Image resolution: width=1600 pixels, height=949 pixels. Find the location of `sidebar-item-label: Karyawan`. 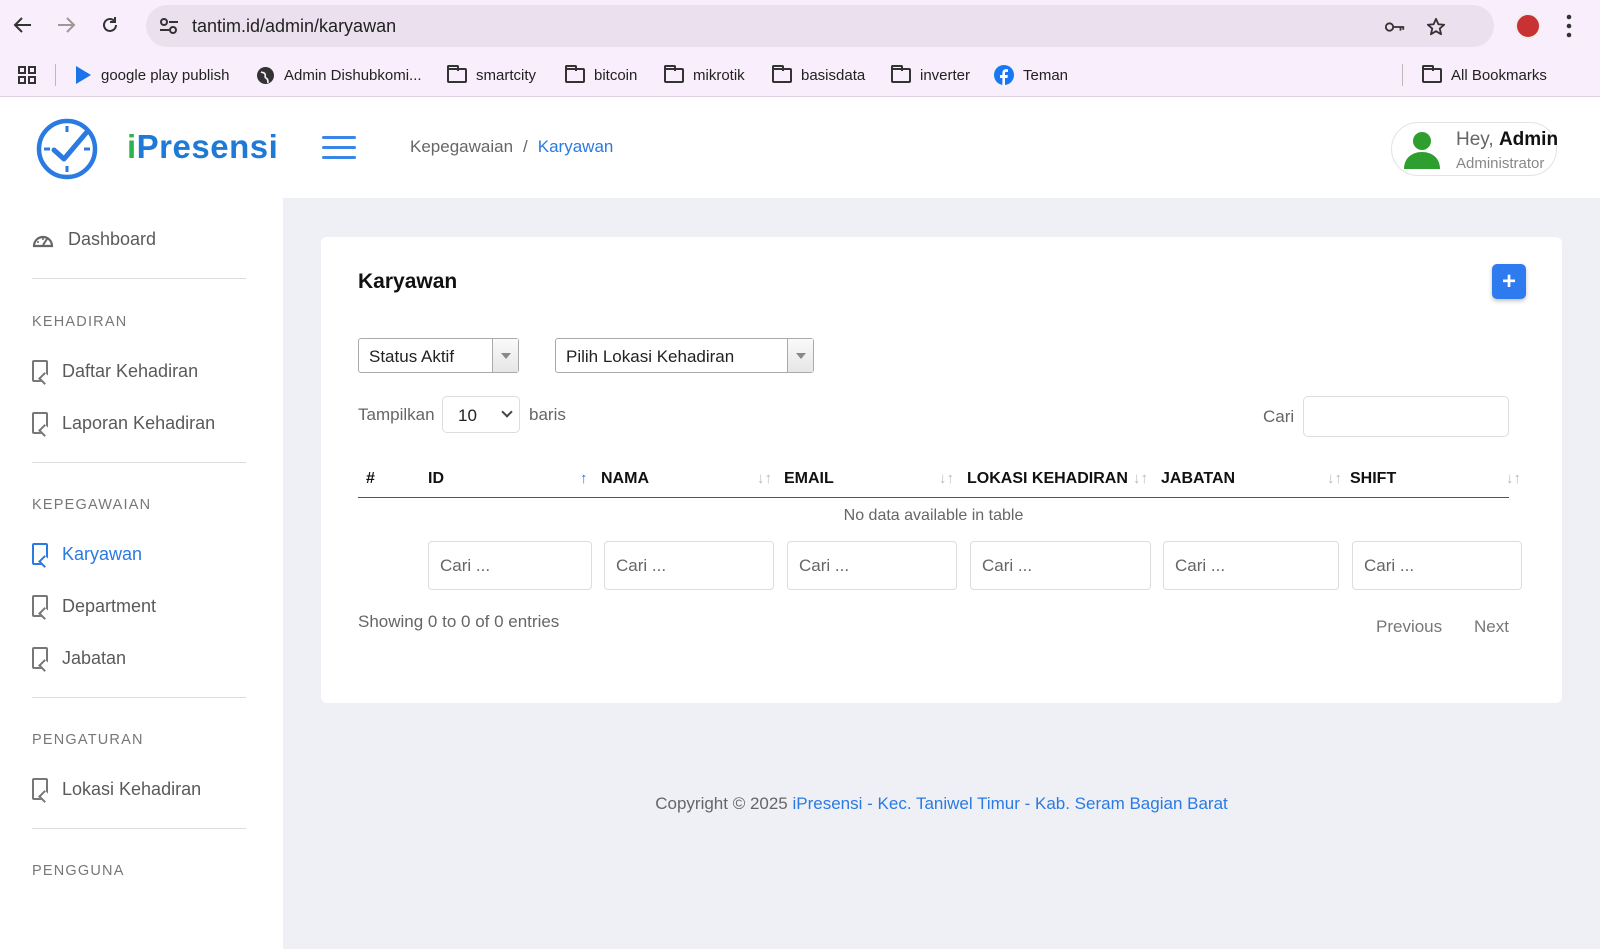

sidebar-item-label: Karyawan is located at coordinates (102, 553).